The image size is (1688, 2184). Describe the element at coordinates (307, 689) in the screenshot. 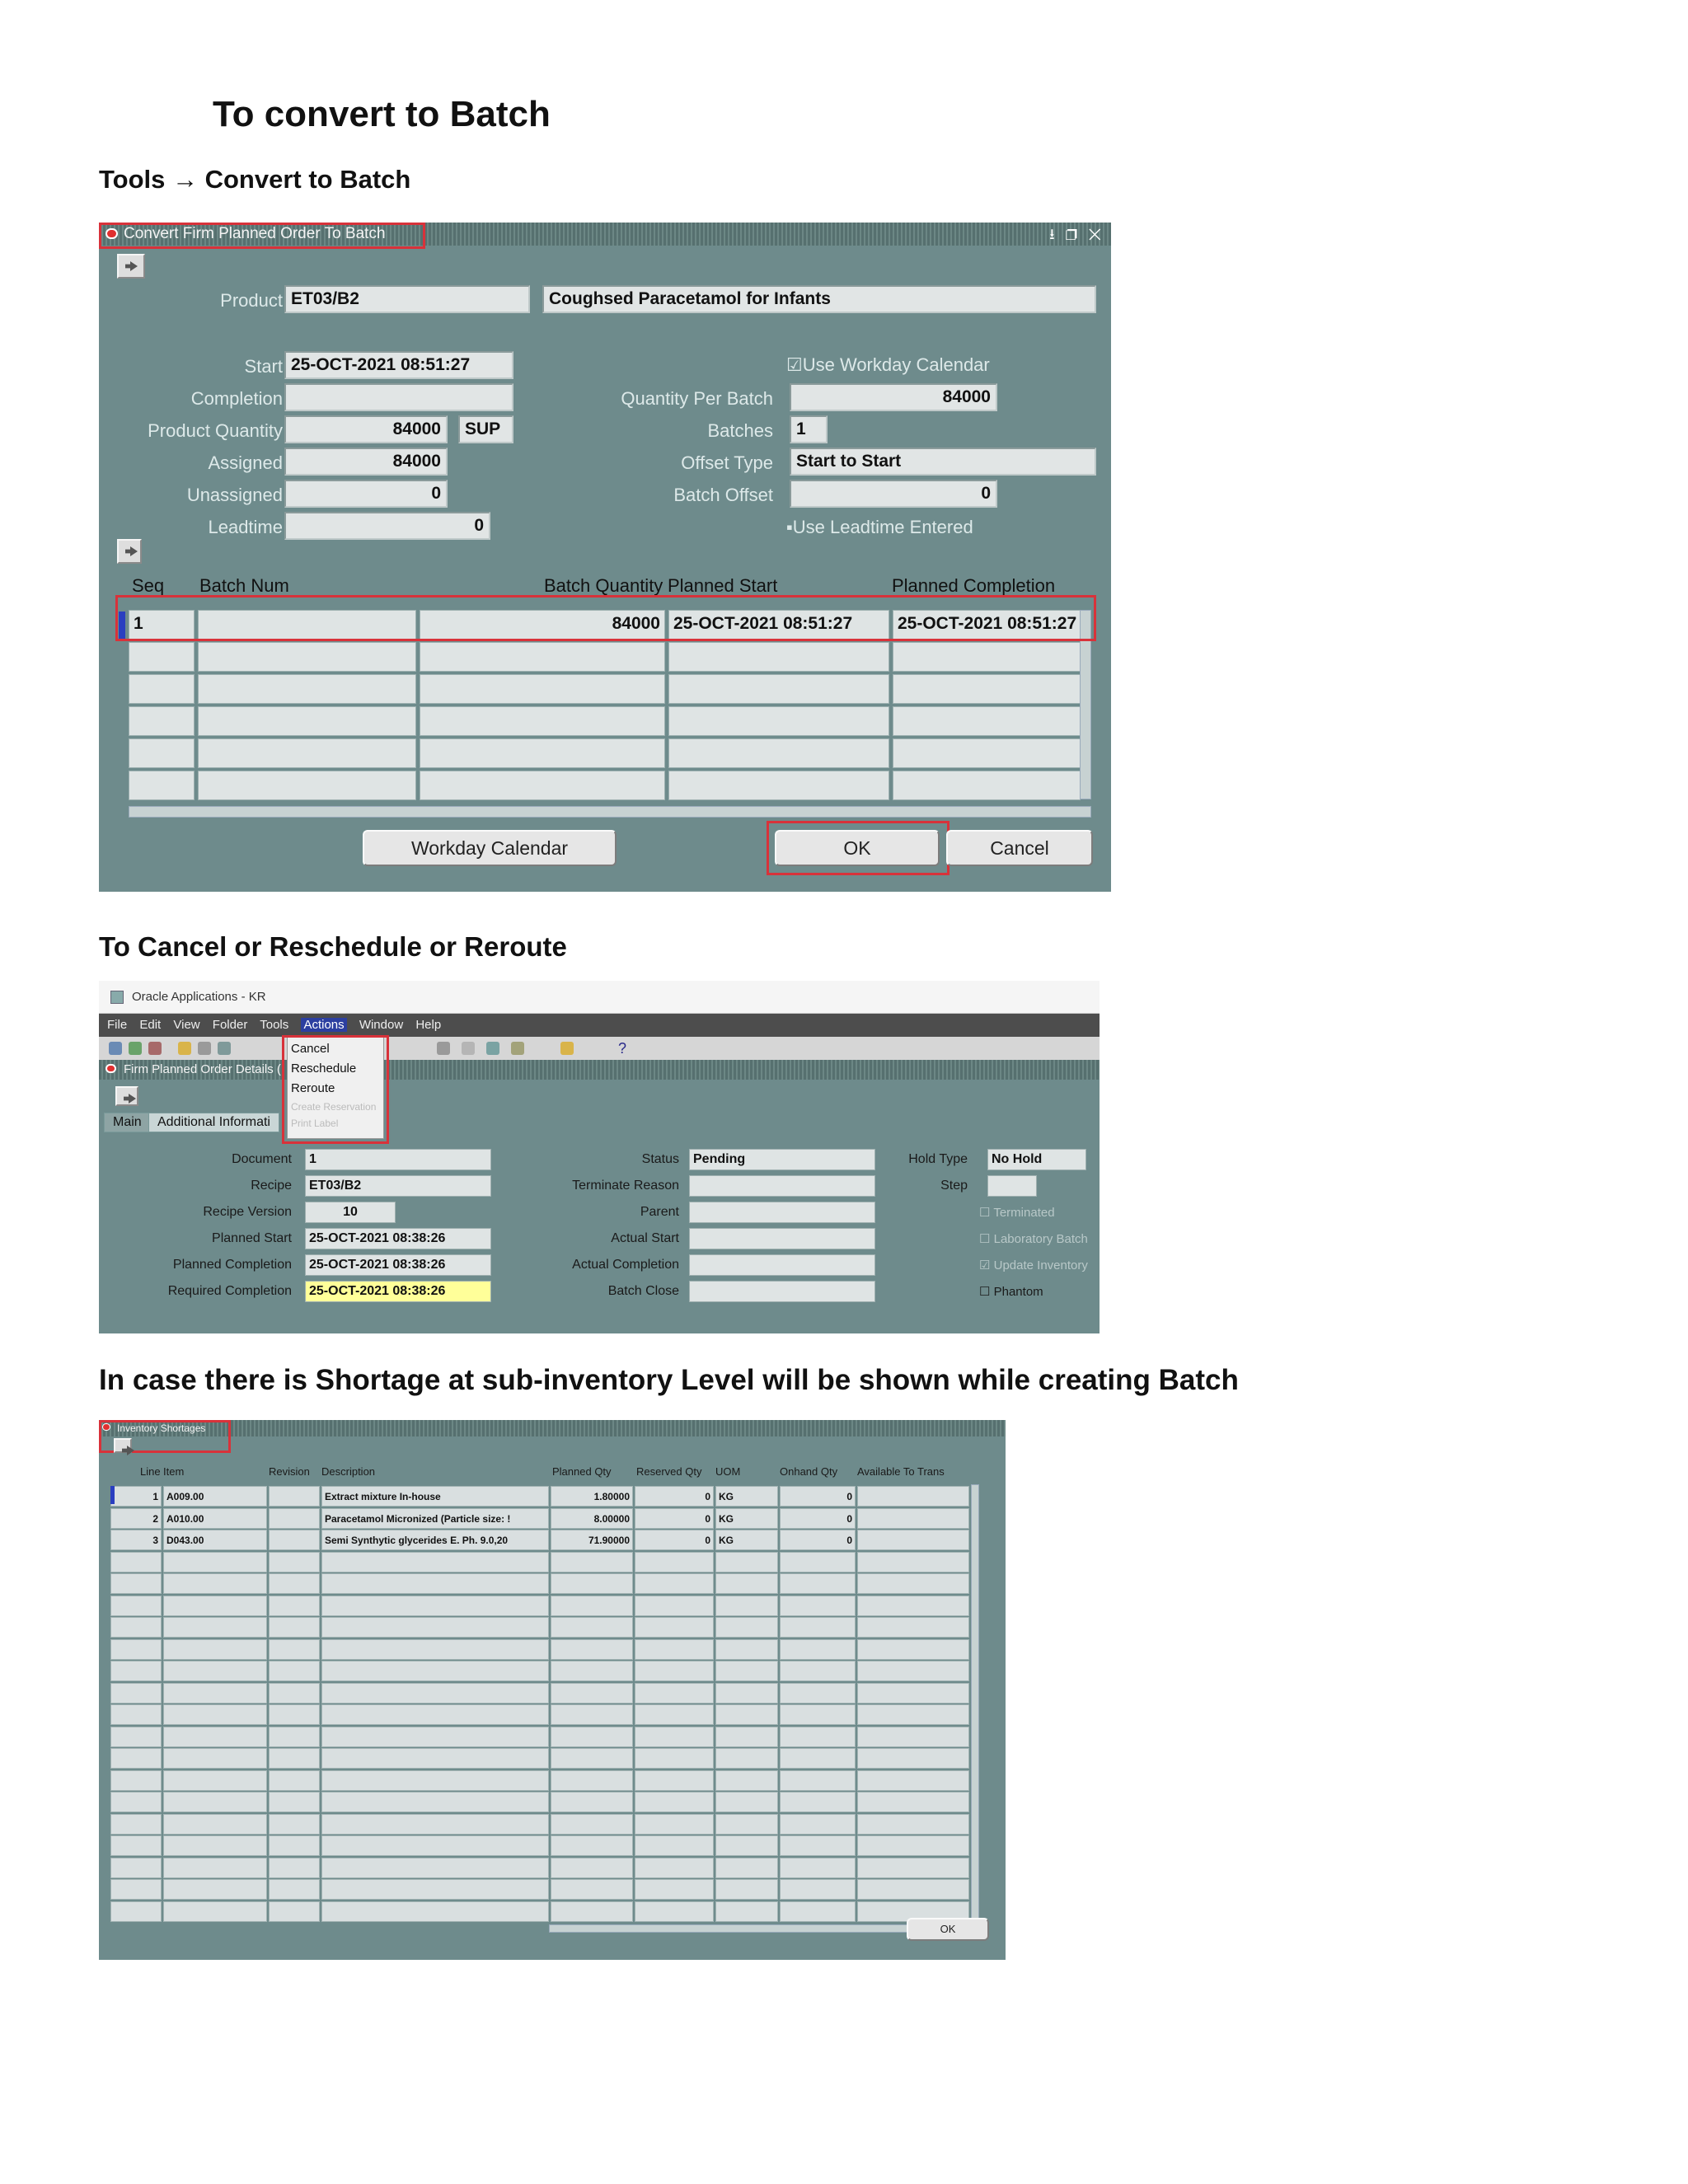

I see `batch-cell-r2-c1` at that location.